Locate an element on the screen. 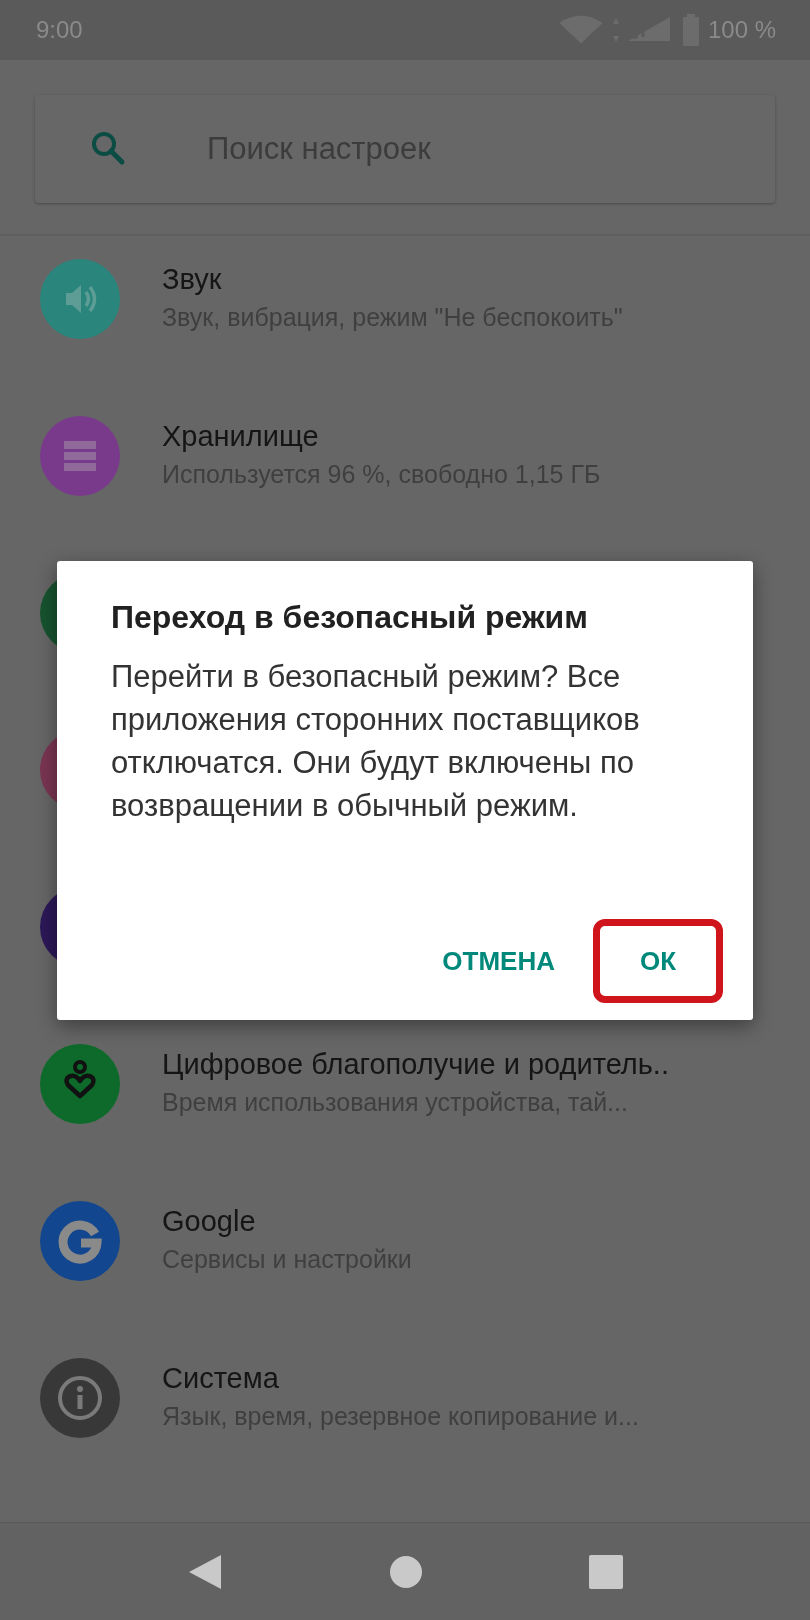 The image size is (810, 1620). back-icon is located at coordinates (205, 1571).